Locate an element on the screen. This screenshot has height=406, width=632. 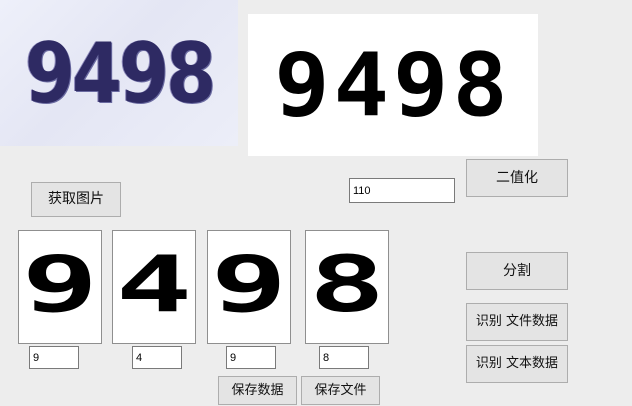
save-data-button: 保存数据 is located at coordinates (257, 390).